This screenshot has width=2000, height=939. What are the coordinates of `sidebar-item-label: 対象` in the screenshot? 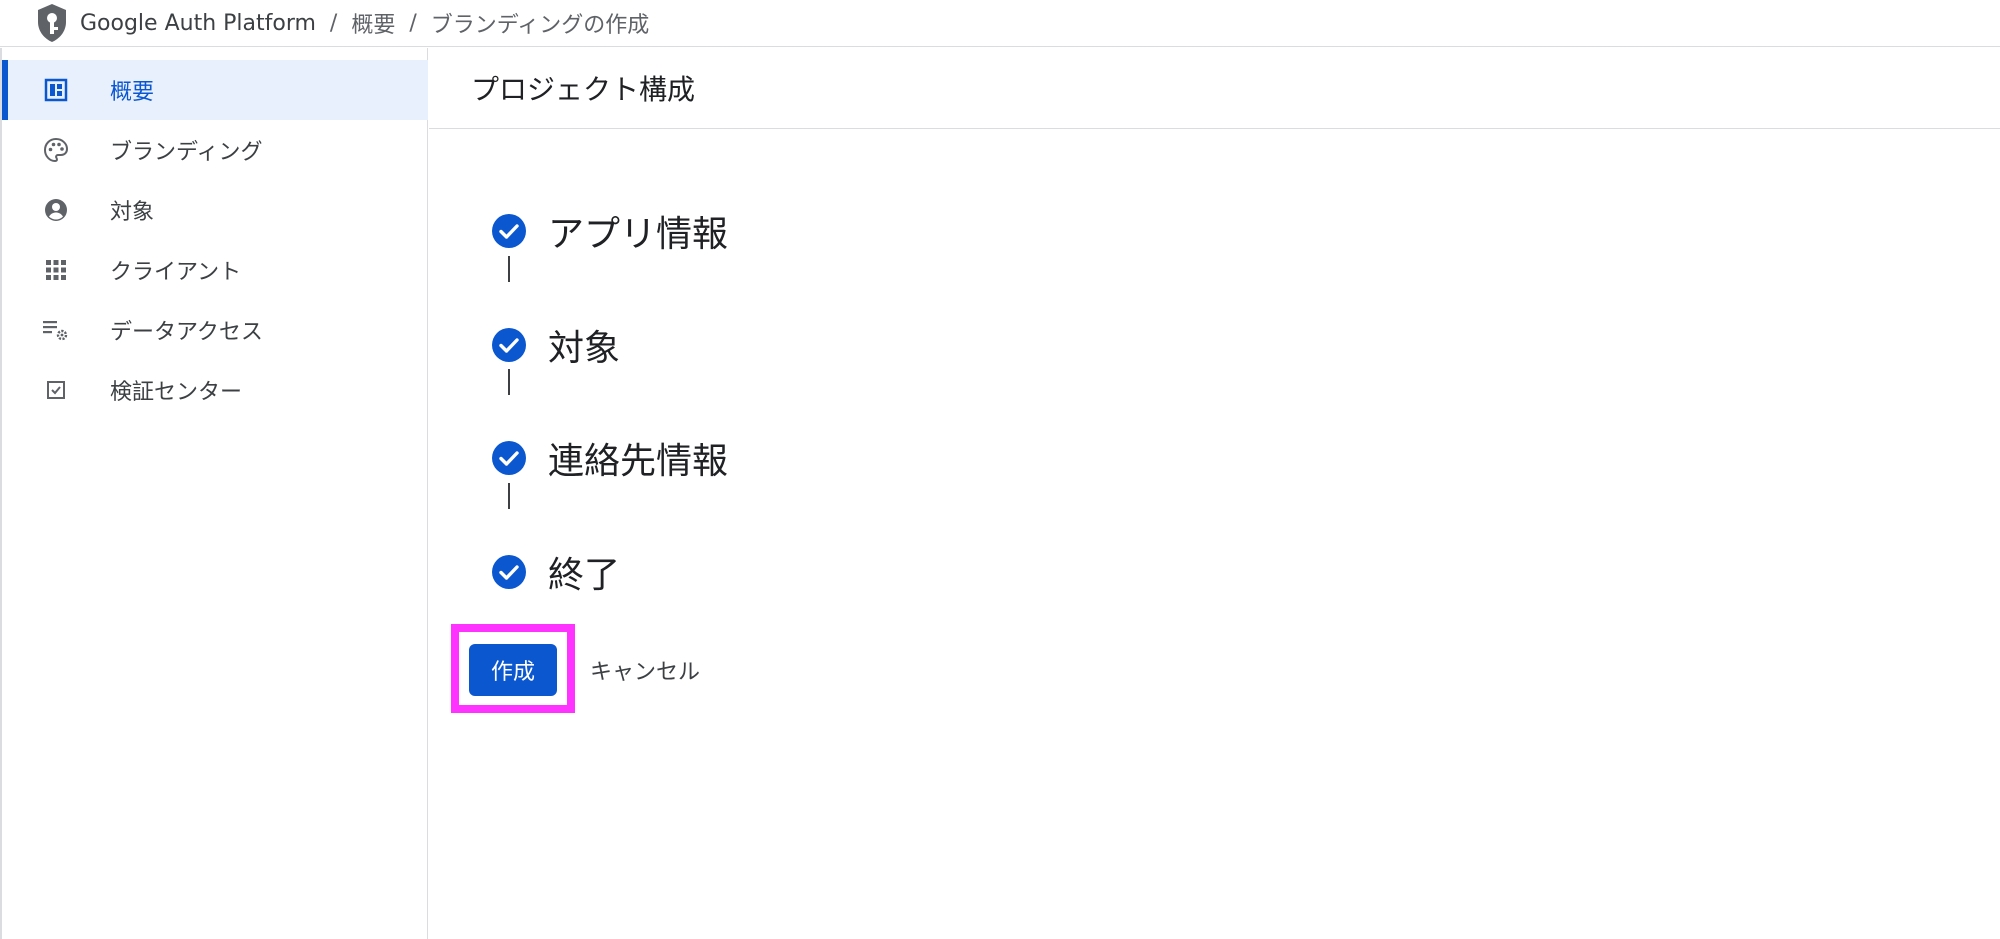 It's located at (132, 212).